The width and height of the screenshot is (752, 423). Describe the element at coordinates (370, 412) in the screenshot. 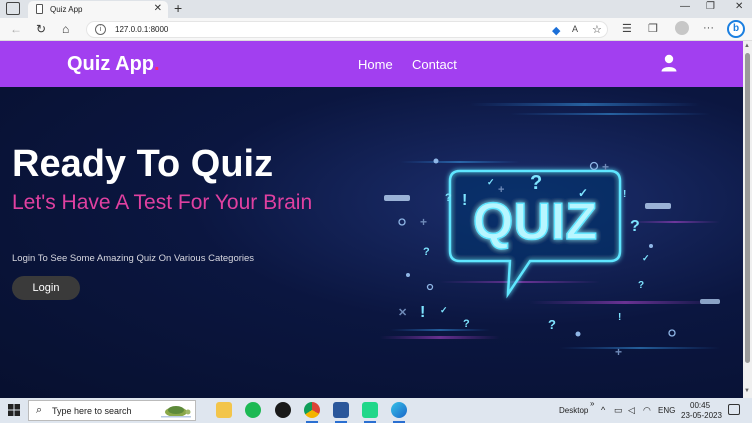

I see `pycharm-icon` at that location.